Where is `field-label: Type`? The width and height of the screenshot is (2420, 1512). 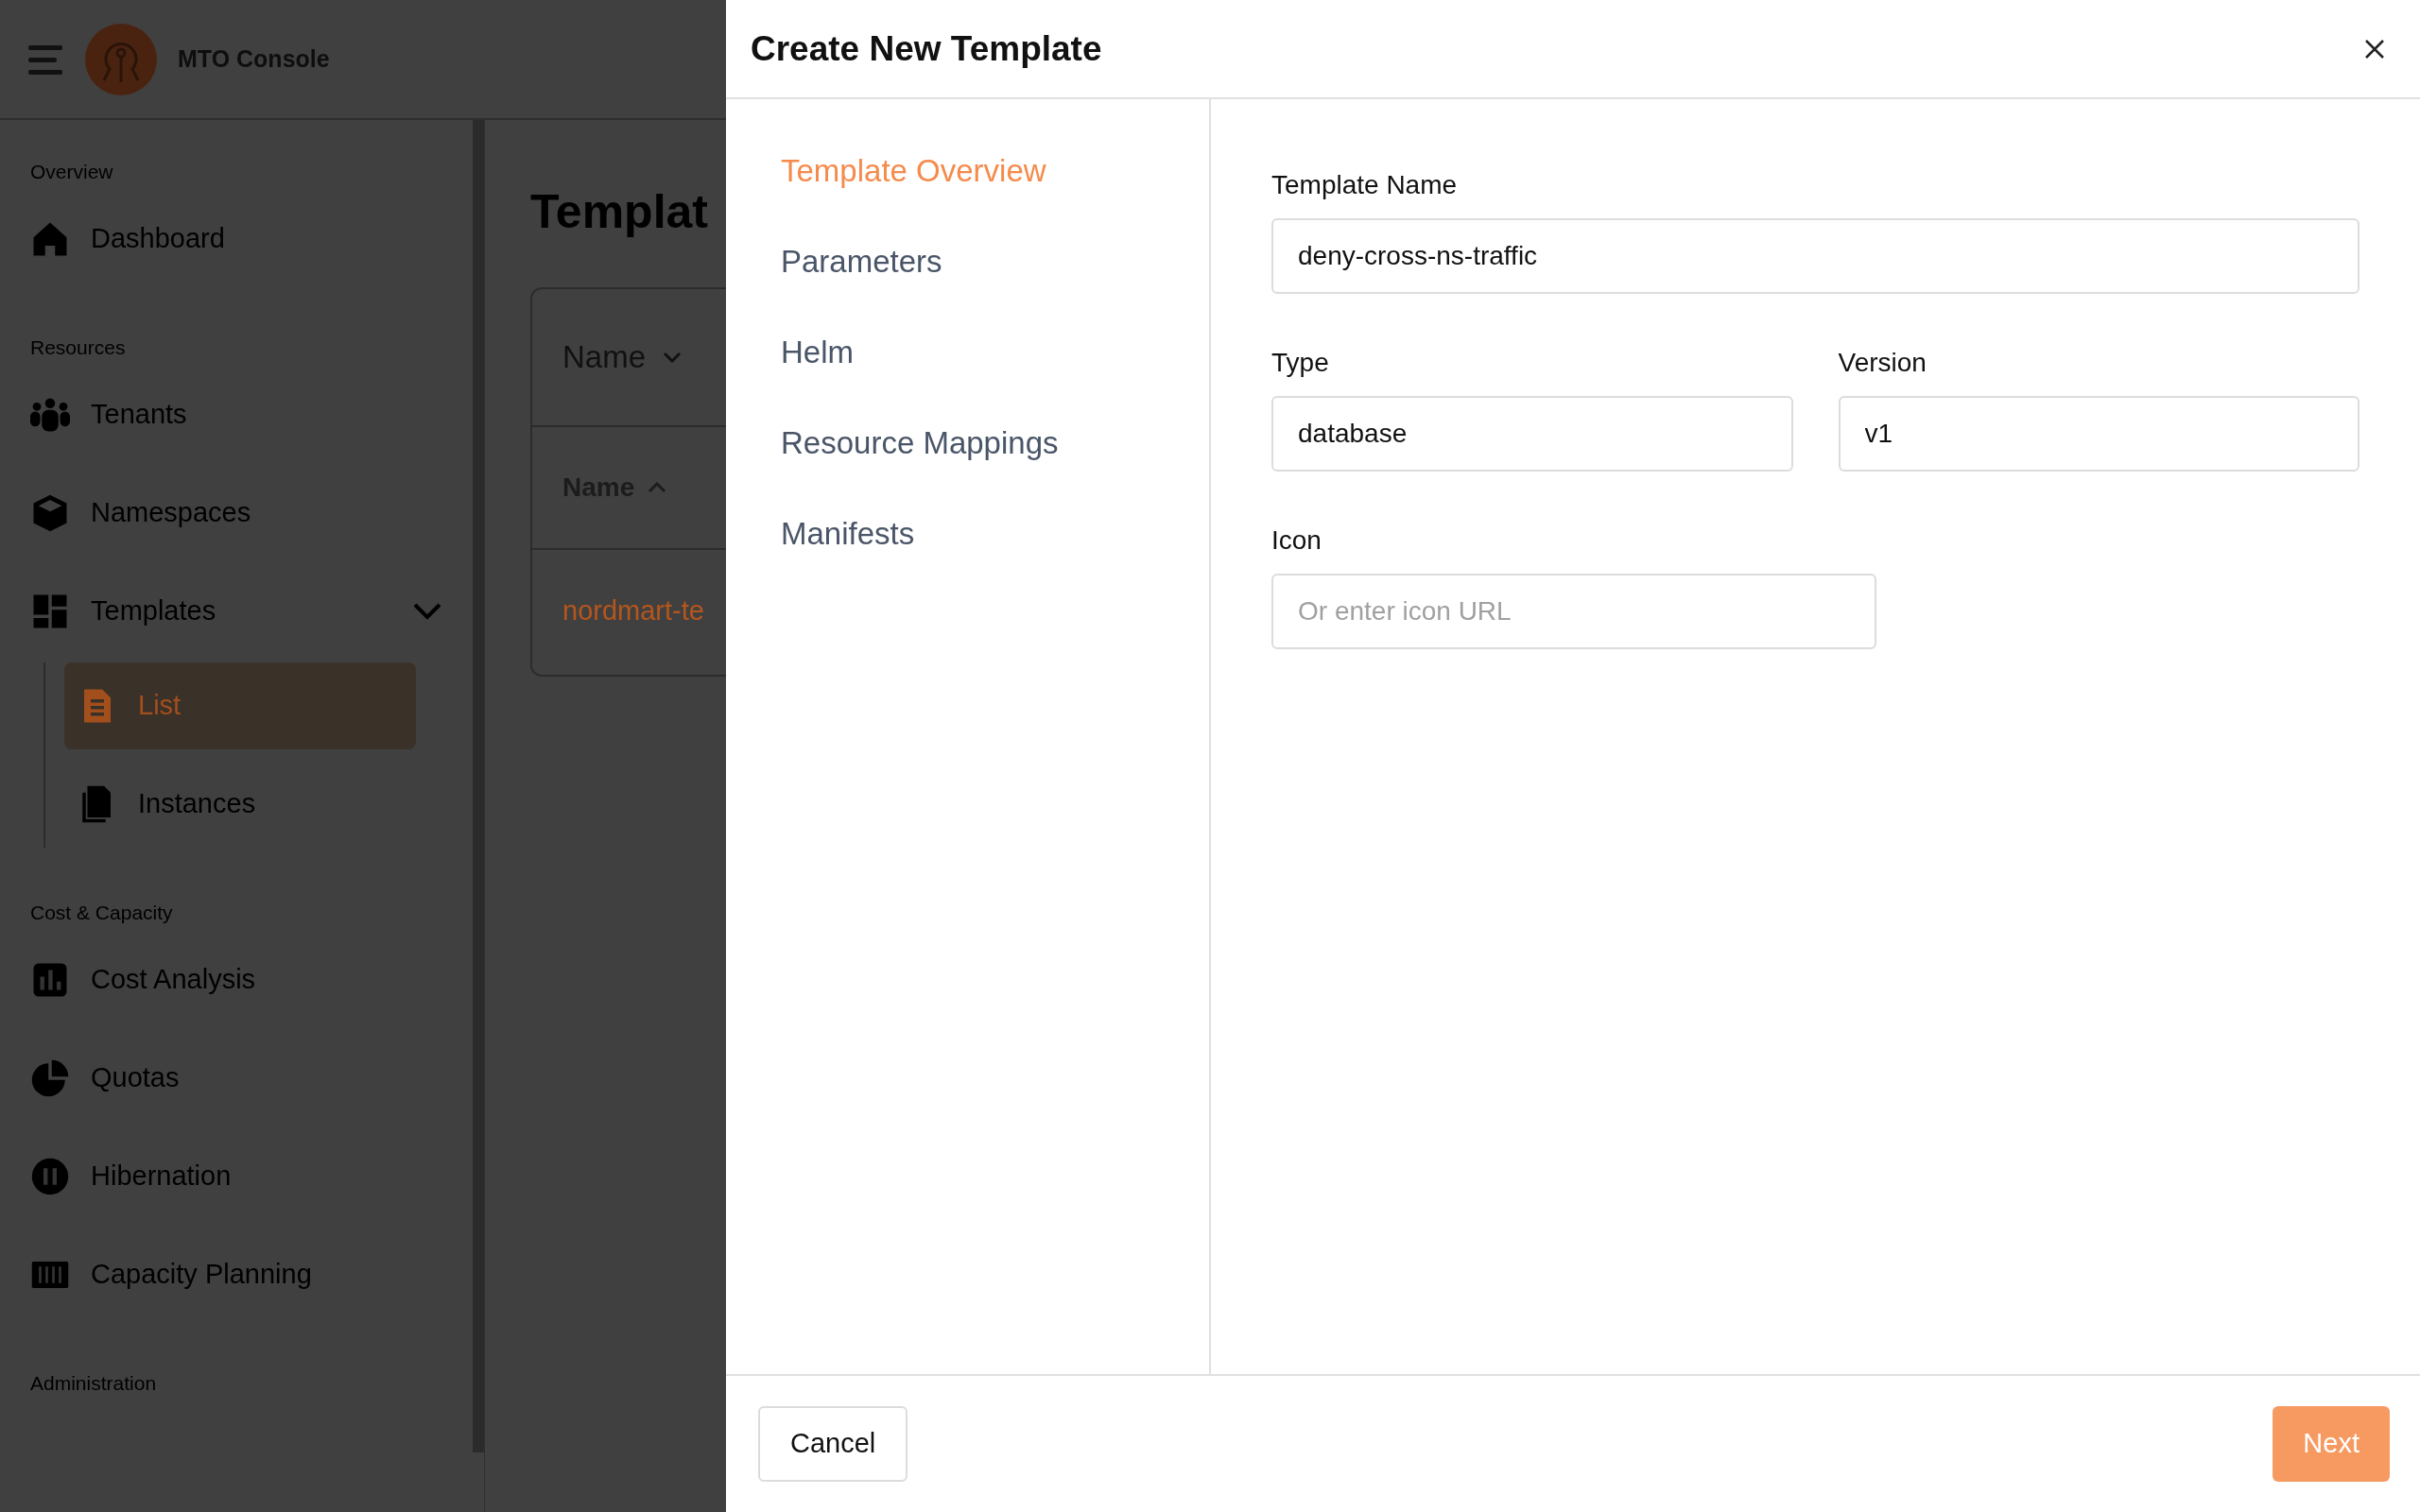 field-label: Type is located at coordinates (1300, 363).